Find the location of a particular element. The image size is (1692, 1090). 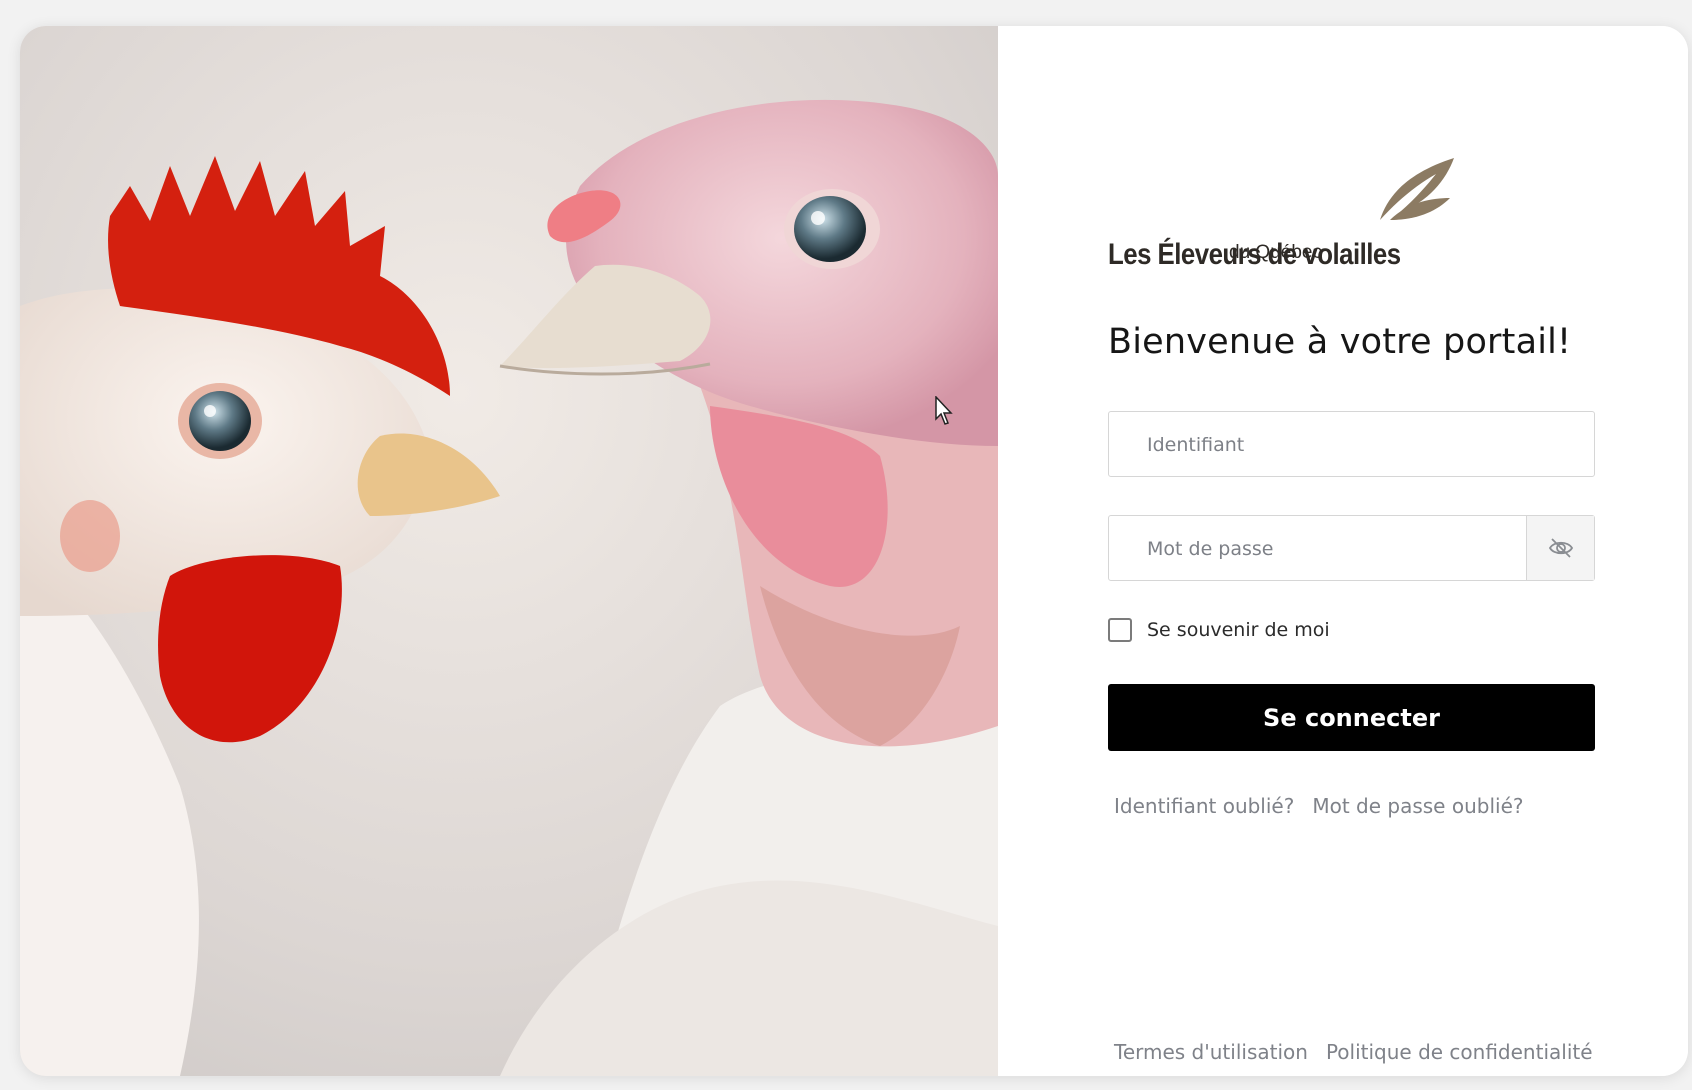

leaf-logo-icon is located at coordinates (1417, 189).